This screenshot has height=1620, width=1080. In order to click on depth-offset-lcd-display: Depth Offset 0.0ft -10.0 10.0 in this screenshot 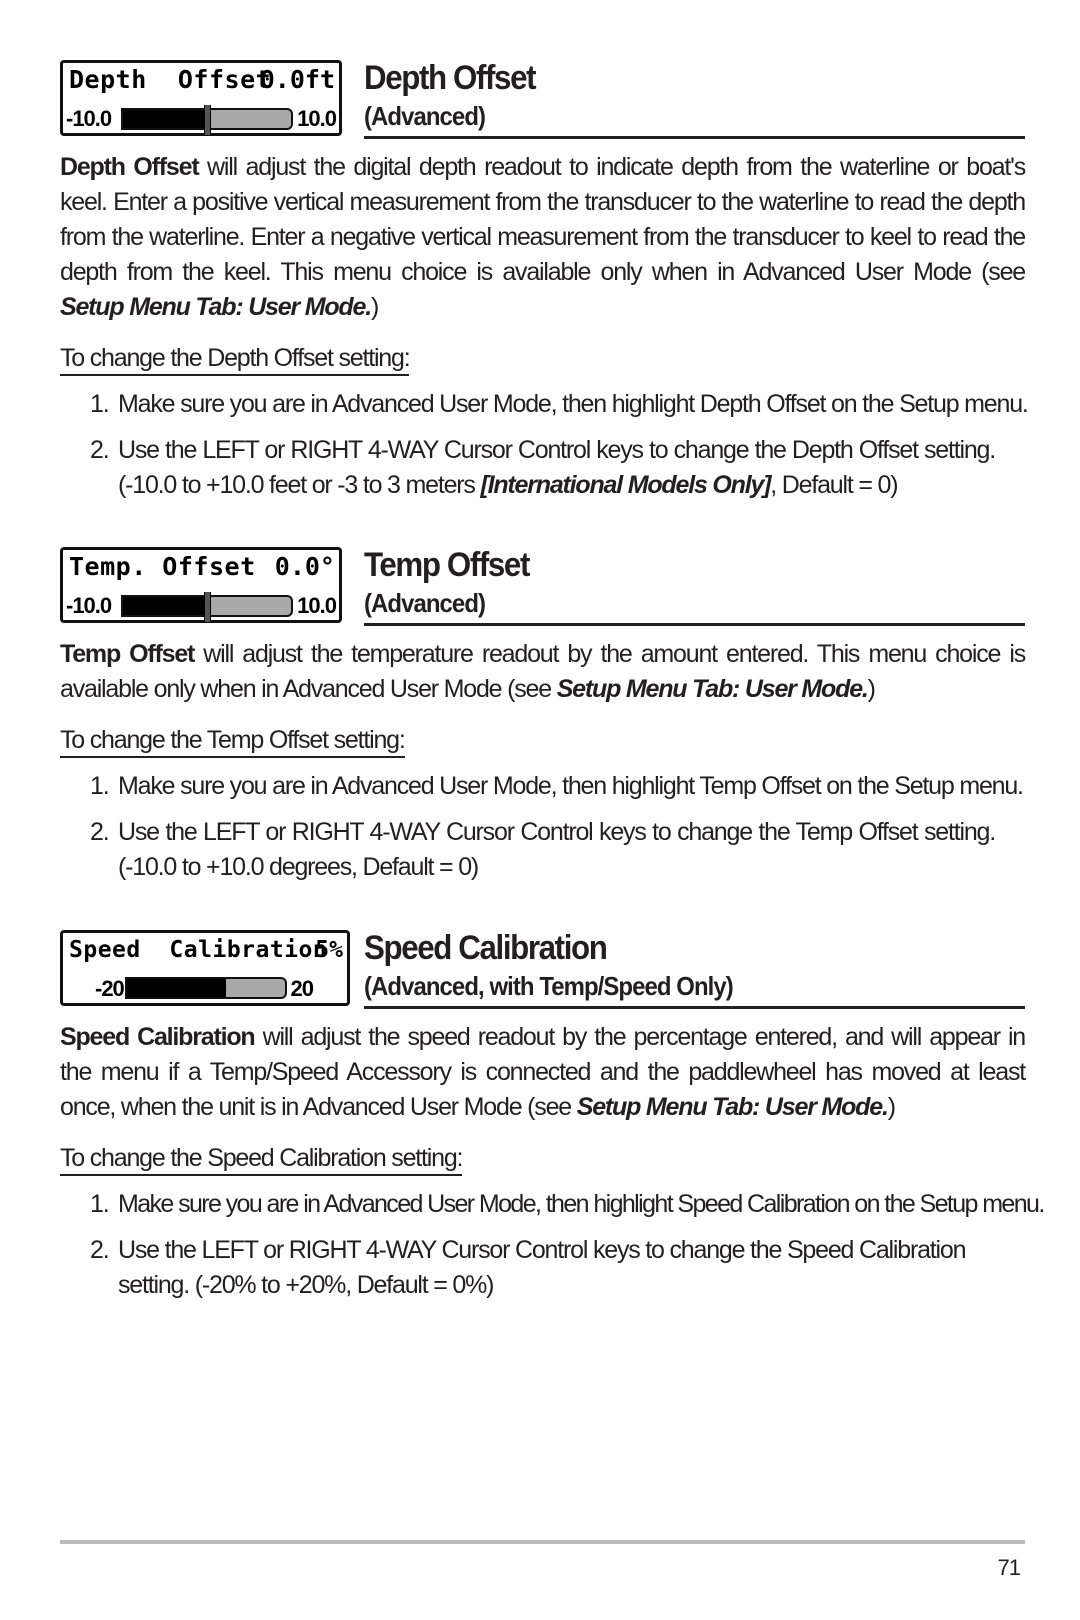, I will do `click(201, 98)`.